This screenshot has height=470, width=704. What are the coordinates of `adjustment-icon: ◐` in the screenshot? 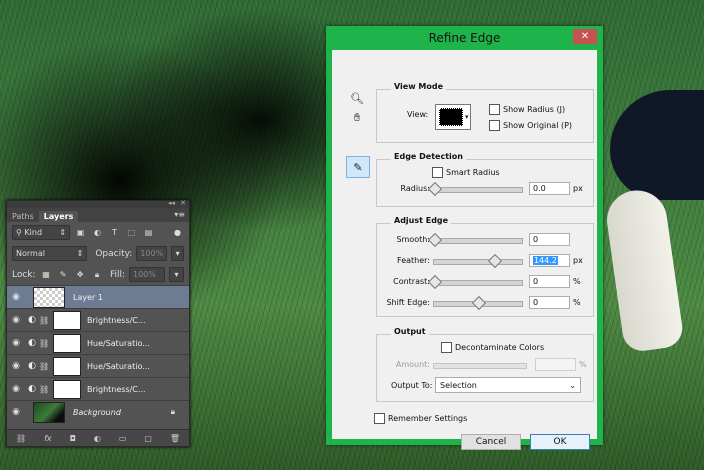 It's located at (97, 438).